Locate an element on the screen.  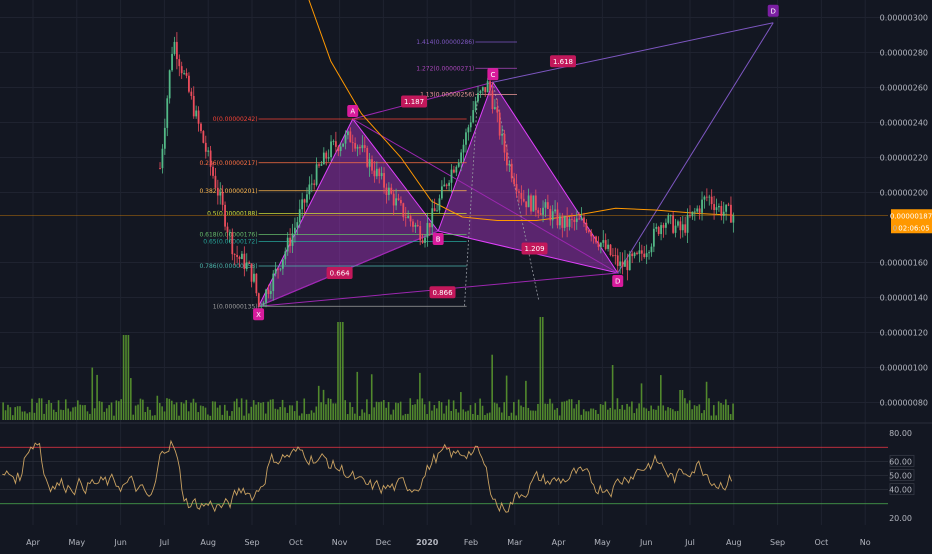
time-tick-label: Sep is located at coordinates (777, 542).